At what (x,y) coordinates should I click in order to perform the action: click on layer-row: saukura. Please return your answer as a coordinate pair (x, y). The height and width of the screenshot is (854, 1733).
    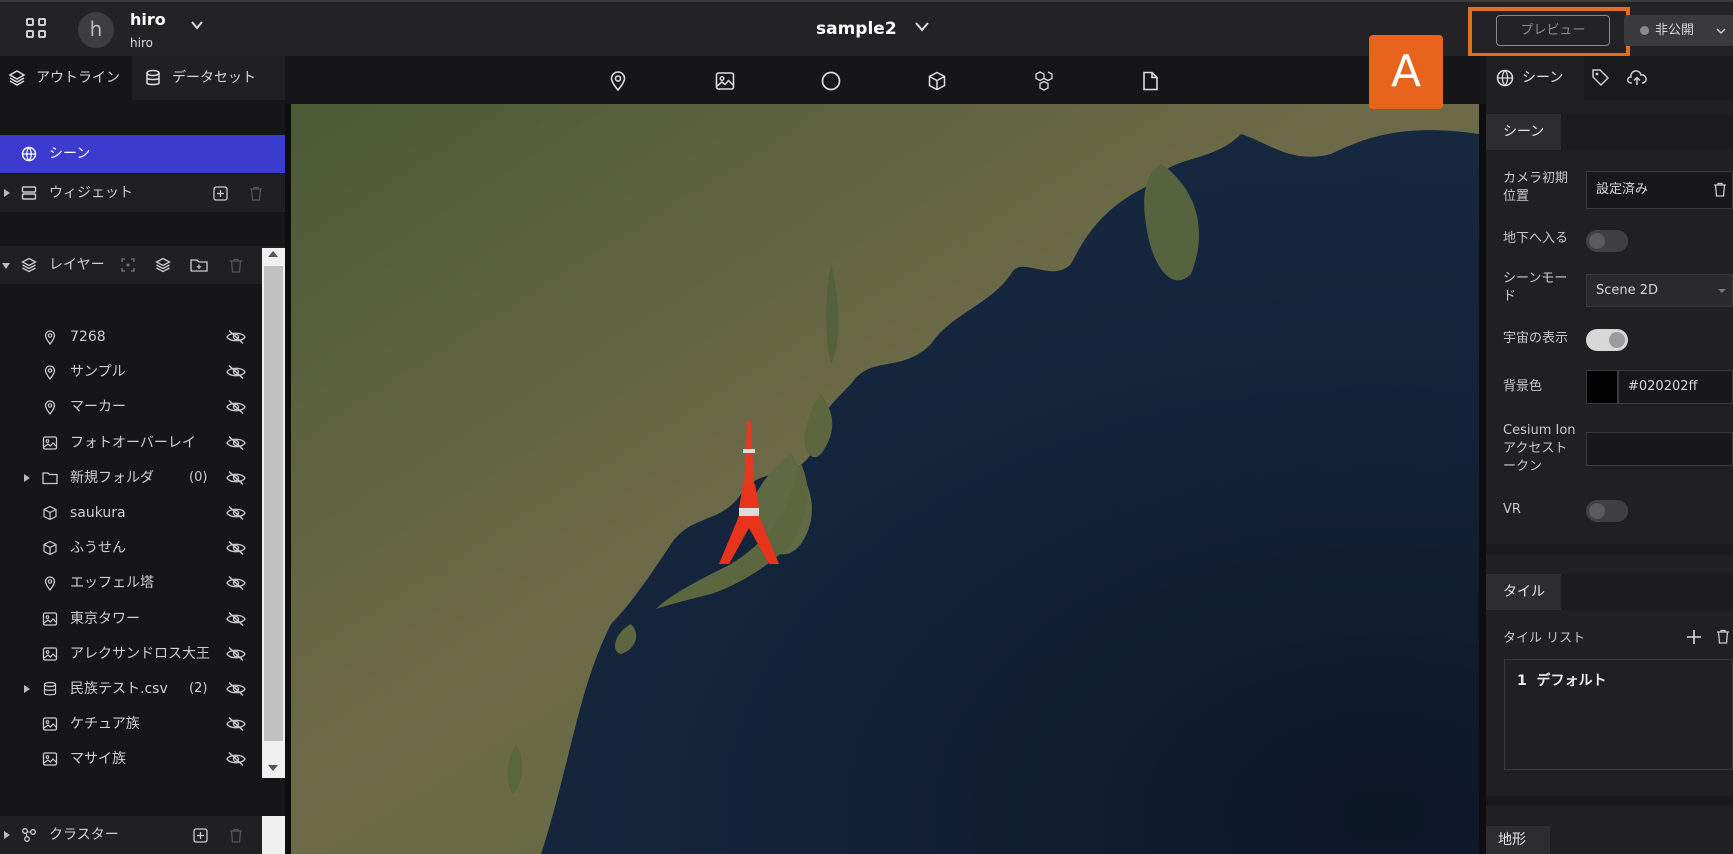
    Looking at the image, I should click on (131, 513).